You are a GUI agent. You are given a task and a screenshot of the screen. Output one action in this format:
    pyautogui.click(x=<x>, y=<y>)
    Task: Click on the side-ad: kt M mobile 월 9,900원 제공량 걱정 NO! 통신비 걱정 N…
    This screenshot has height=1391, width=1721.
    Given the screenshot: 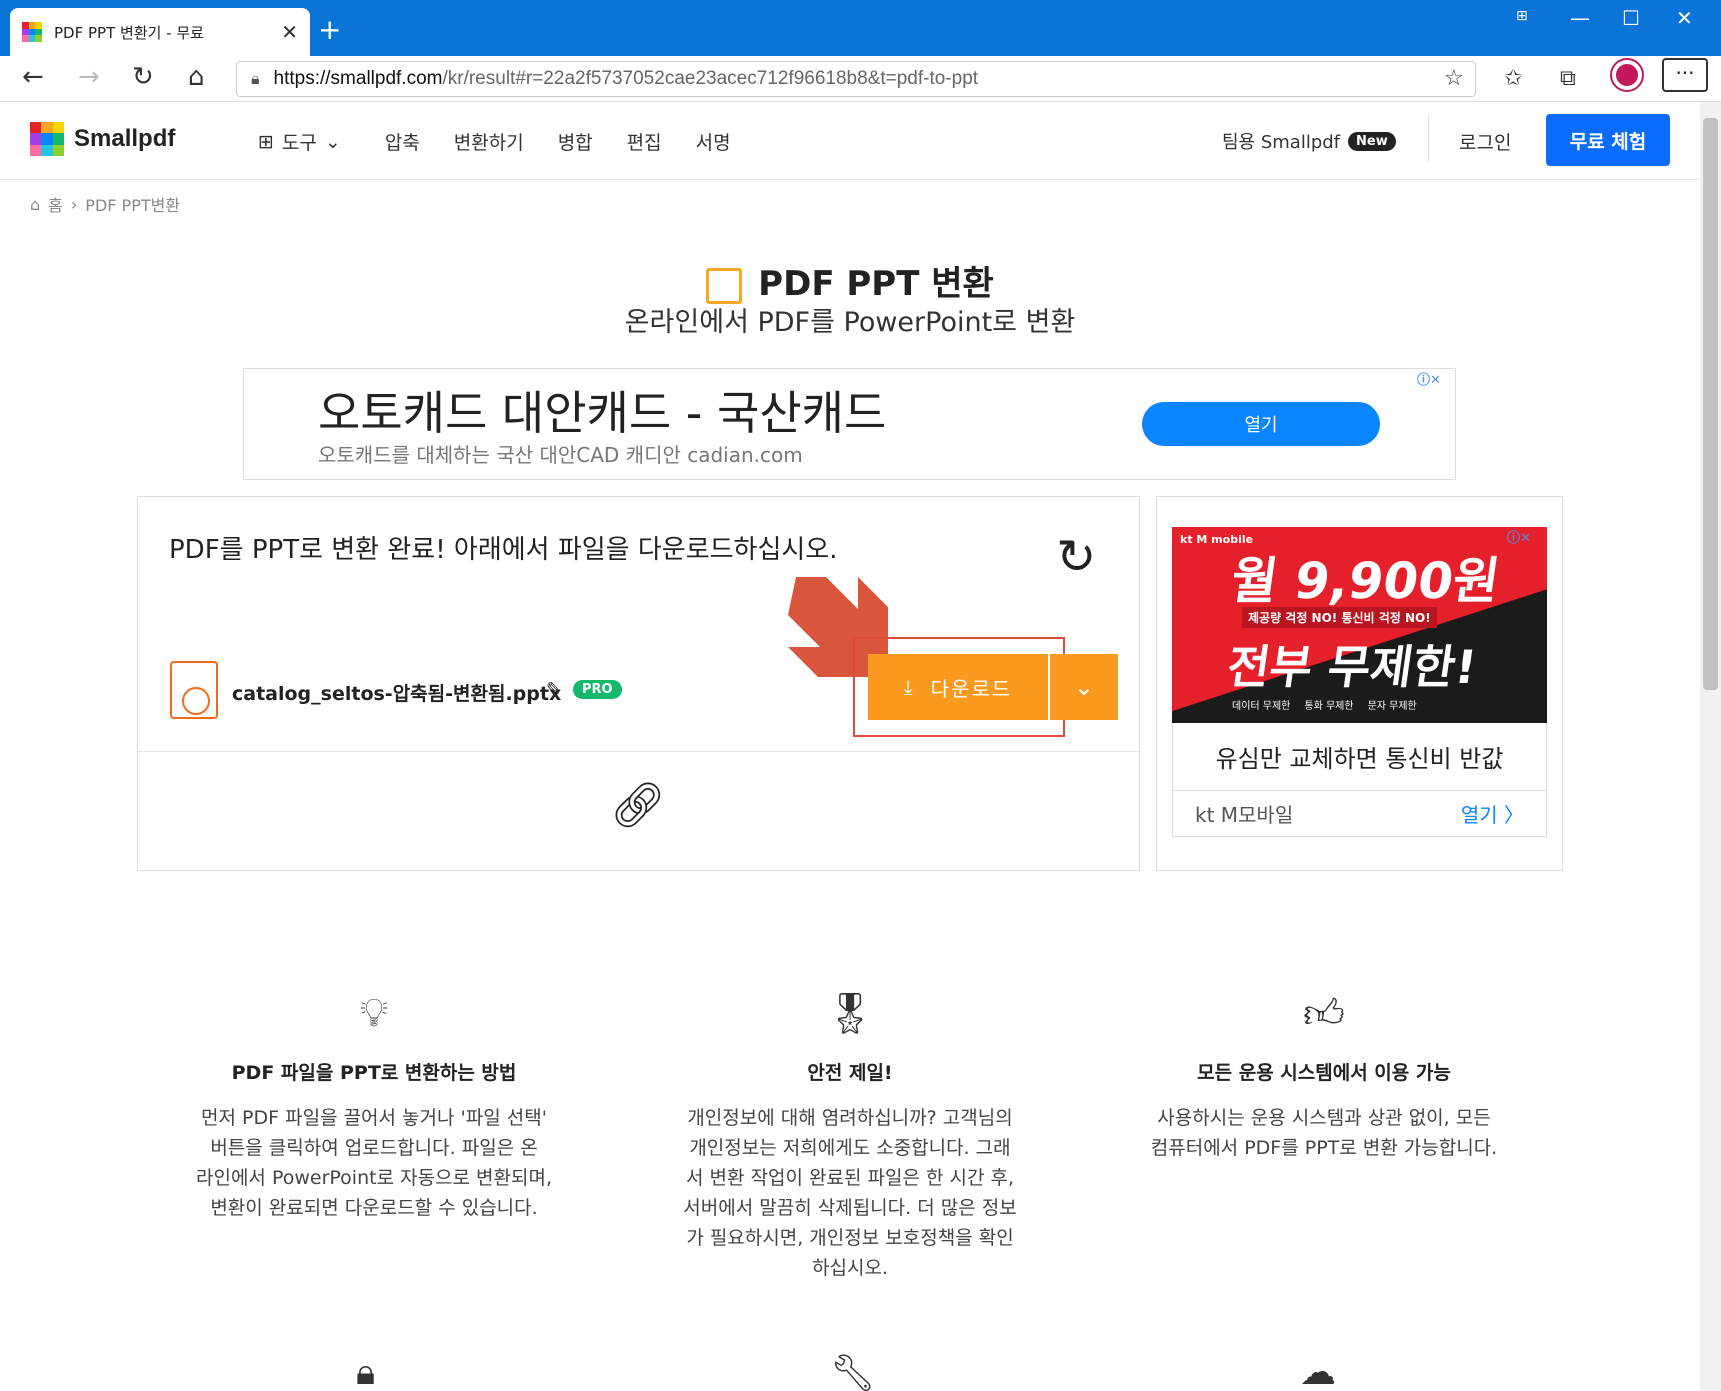 What is the action you would take?
    pyautogui.click(x=1359, y=683)
    